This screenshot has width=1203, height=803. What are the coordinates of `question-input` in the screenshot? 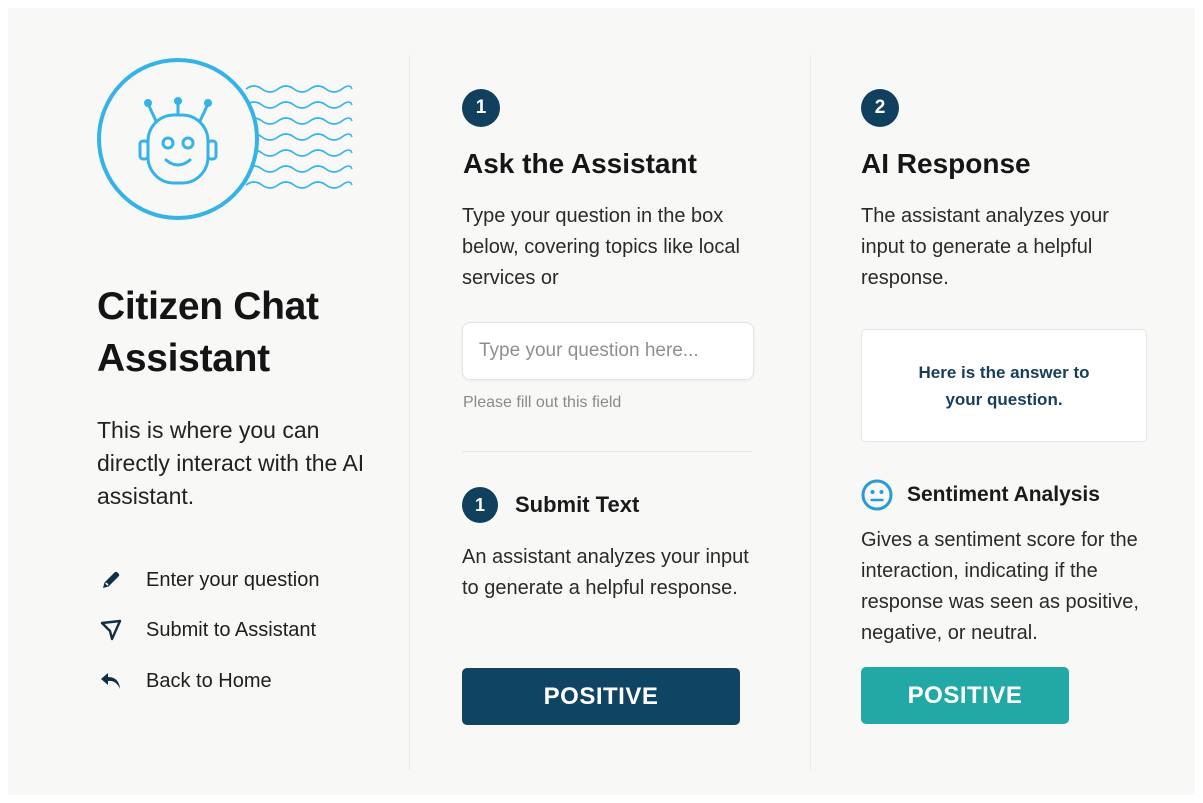 It's located at (608, 351).